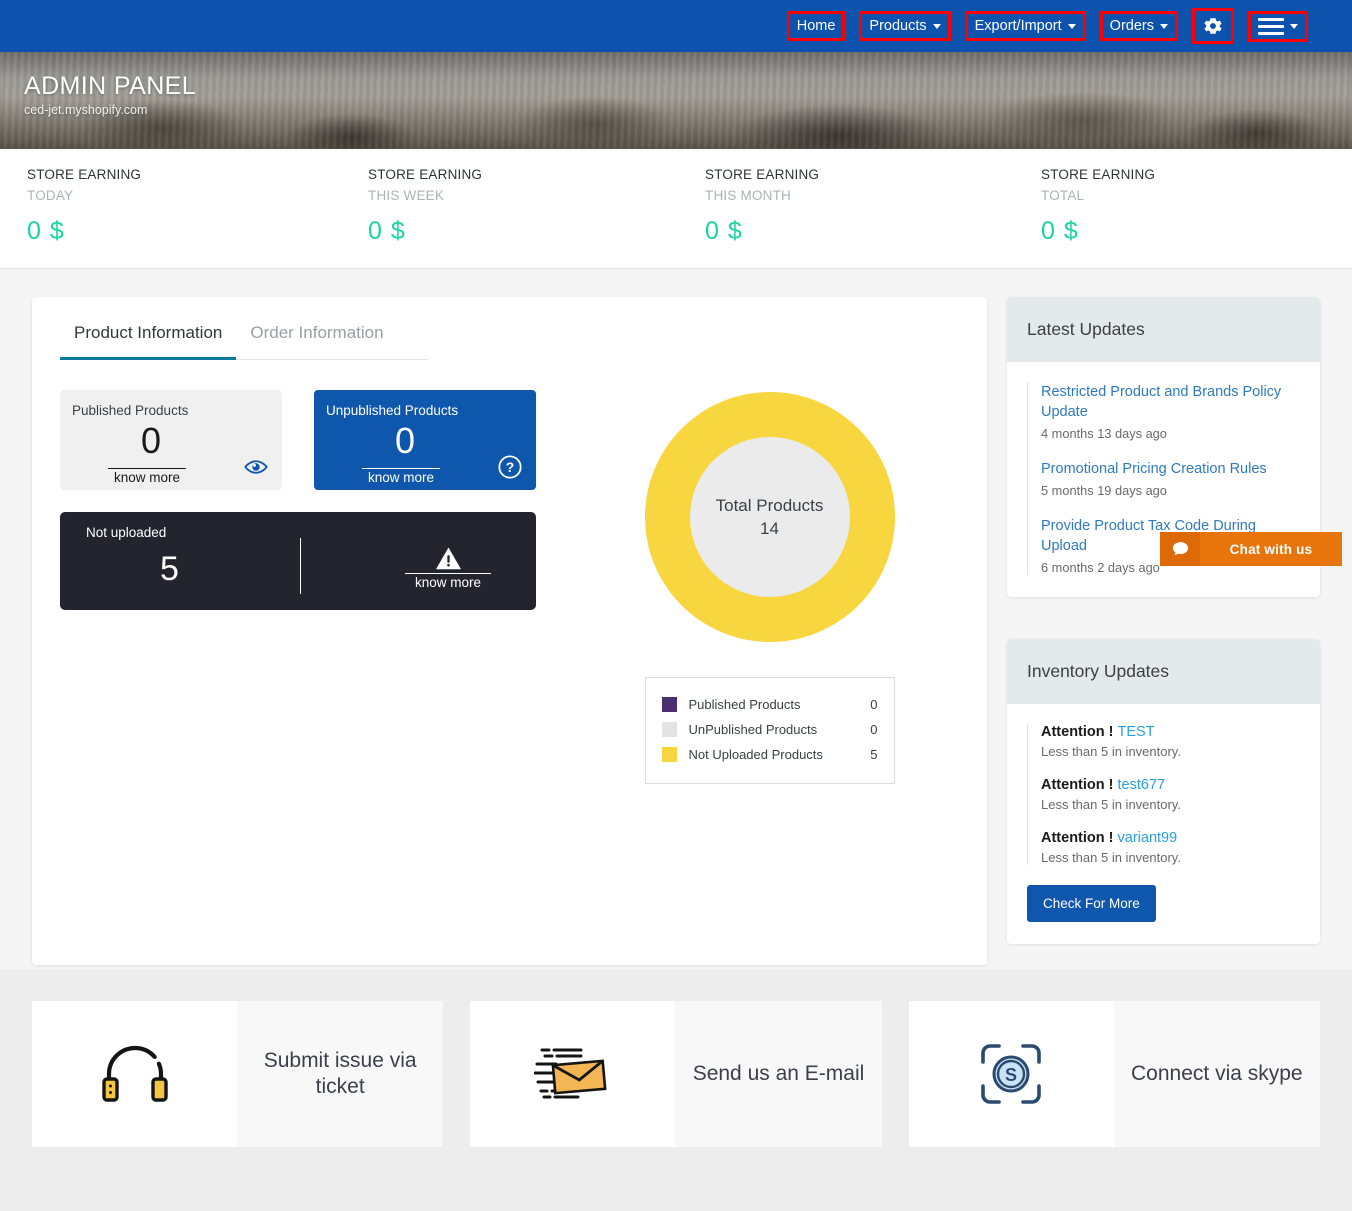 Image resolution: width=1352 pixels, height=1211 pixels. What do you see at coordinates (1063, 195) in the screenshot?
I see `earnings-period: TOTAL` at bounding box center [1063, 195].